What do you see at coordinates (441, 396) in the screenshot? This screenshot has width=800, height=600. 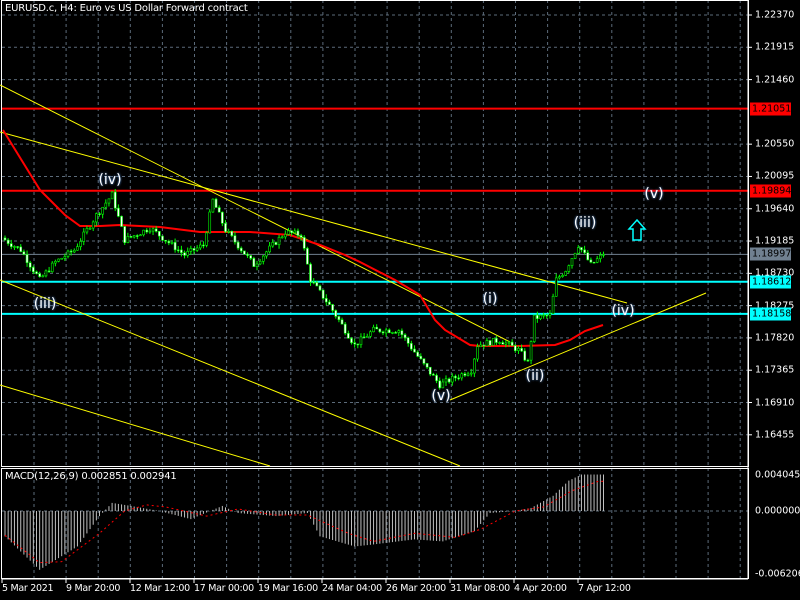 I see `elliott-wave-label: (v)` at bounding box center [441, 396].